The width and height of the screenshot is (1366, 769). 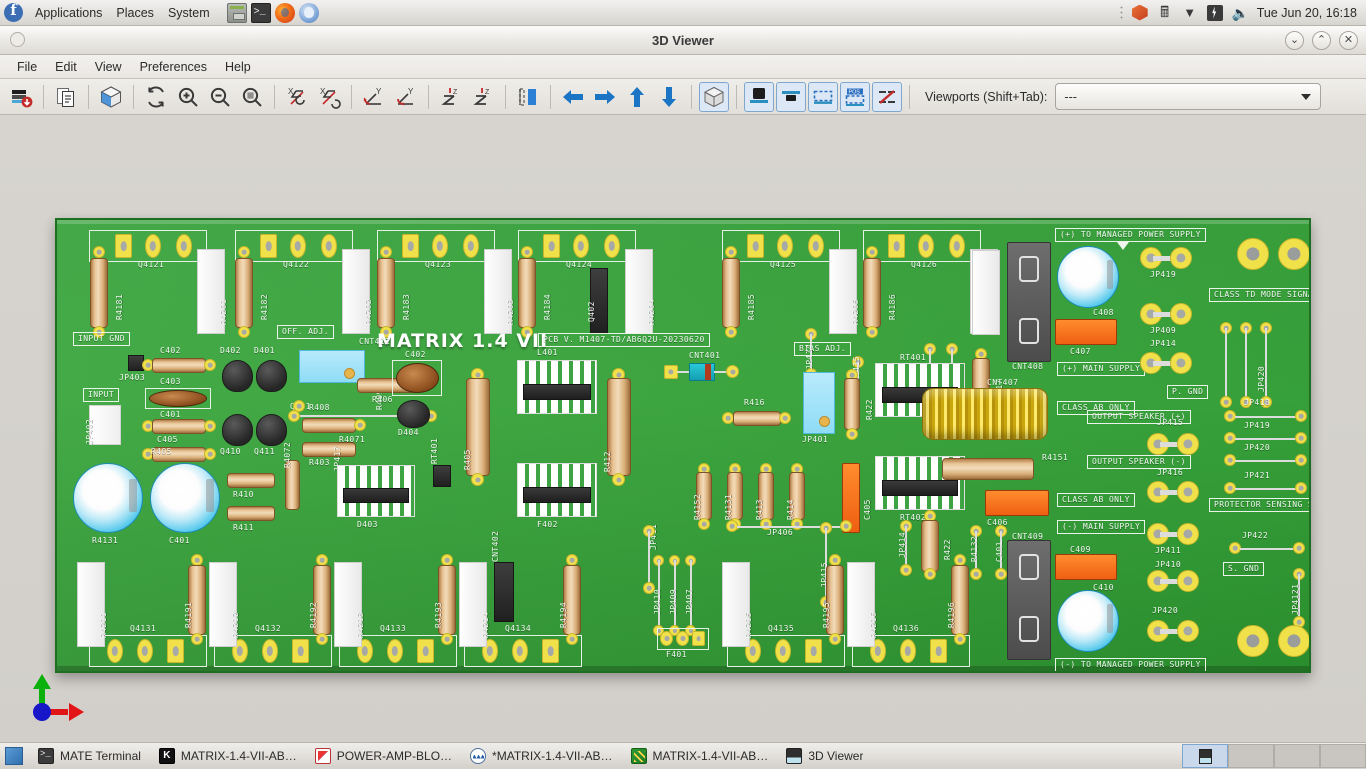 What do you see at coordinates (557, 490) in the screenshot?
I see `heatsink-body` at bounding box center [557, 490].